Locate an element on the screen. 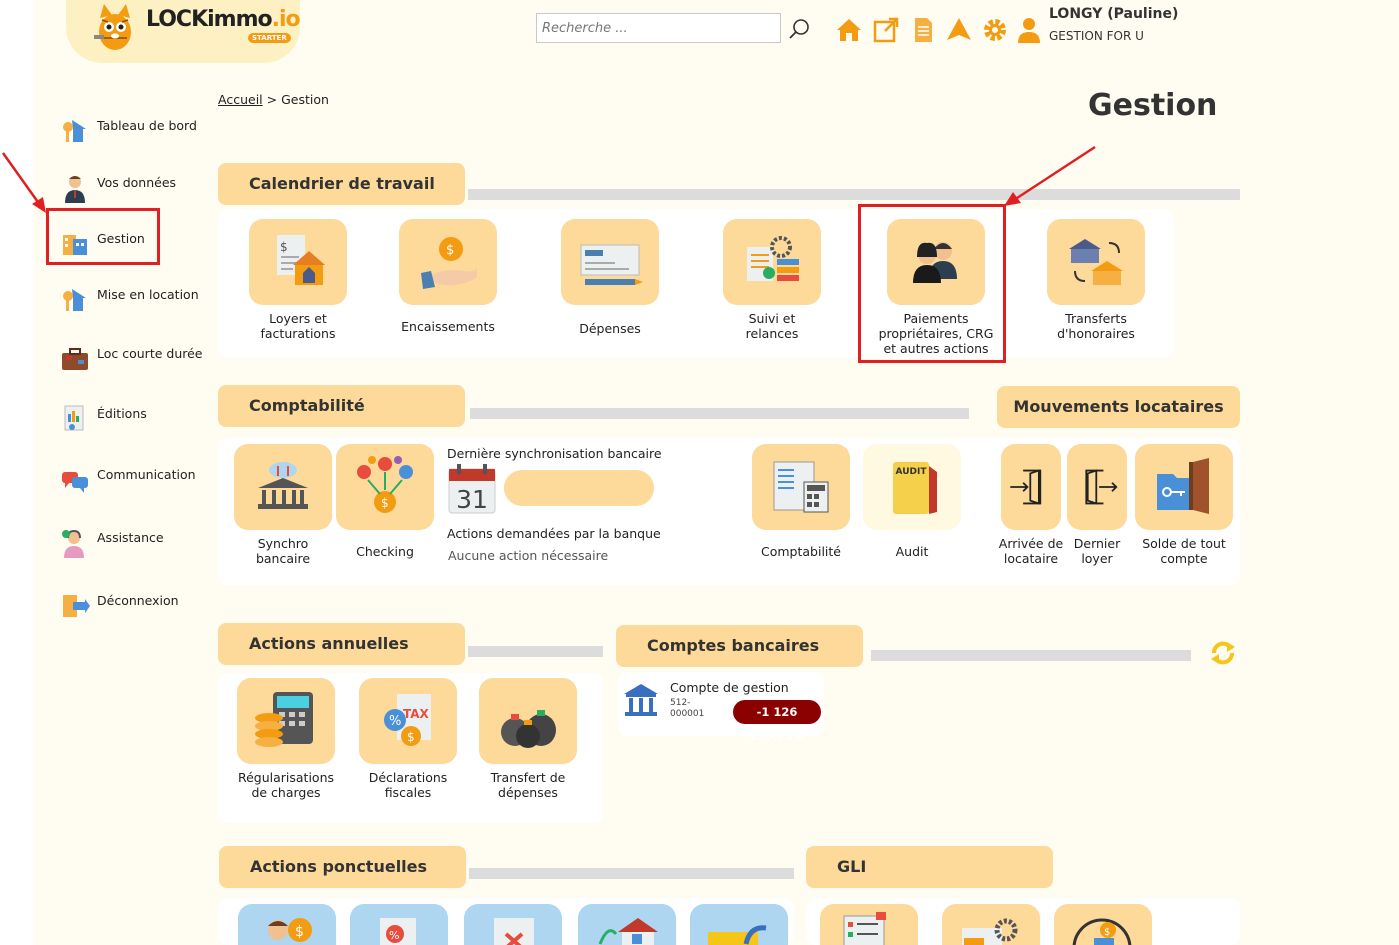  last-sync-label: Dernière synchronisation bancaire is located at coordinates (554, 453).